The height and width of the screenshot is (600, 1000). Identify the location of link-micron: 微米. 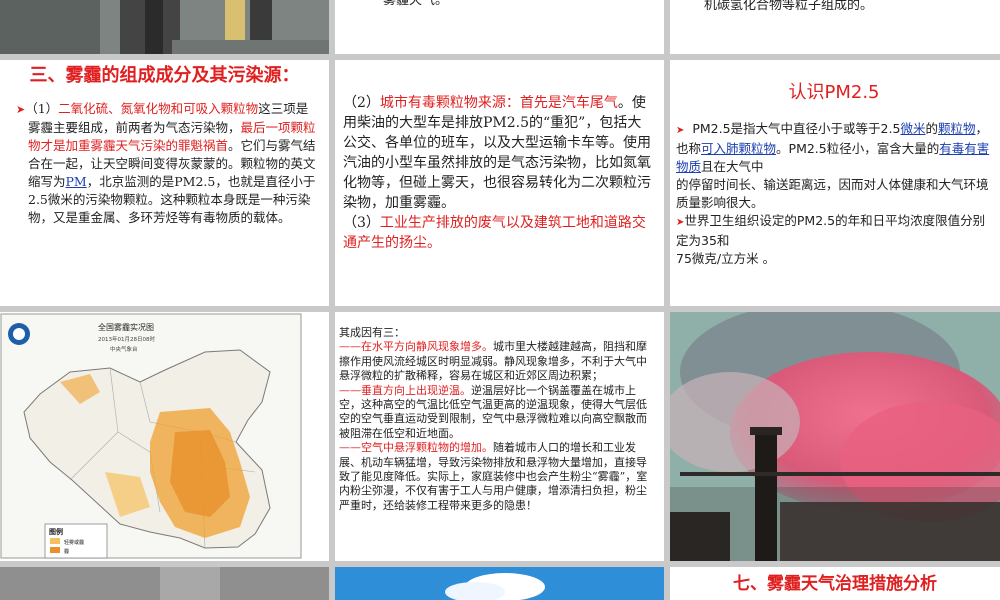
(912, 128).